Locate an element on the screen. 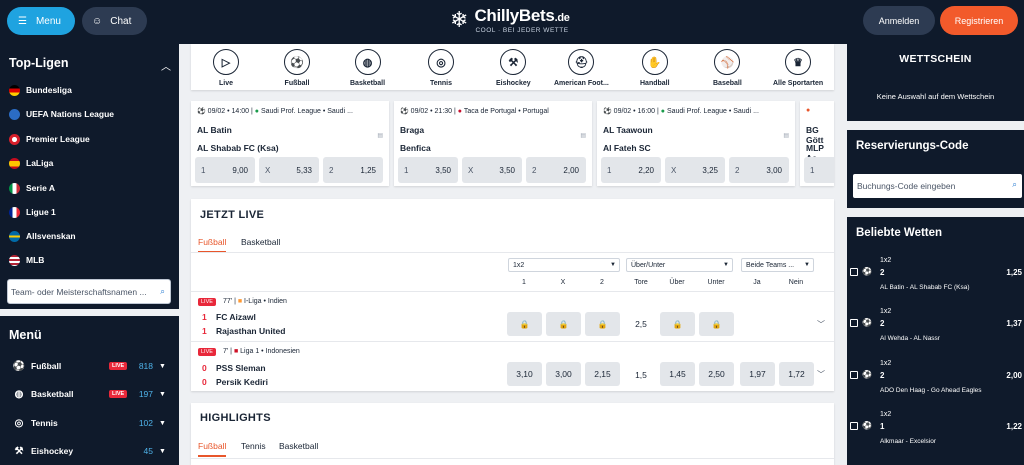  menu-item-football: ⚽ Fußball LIVE 818 ▼ is located at coordinates (91, 366).